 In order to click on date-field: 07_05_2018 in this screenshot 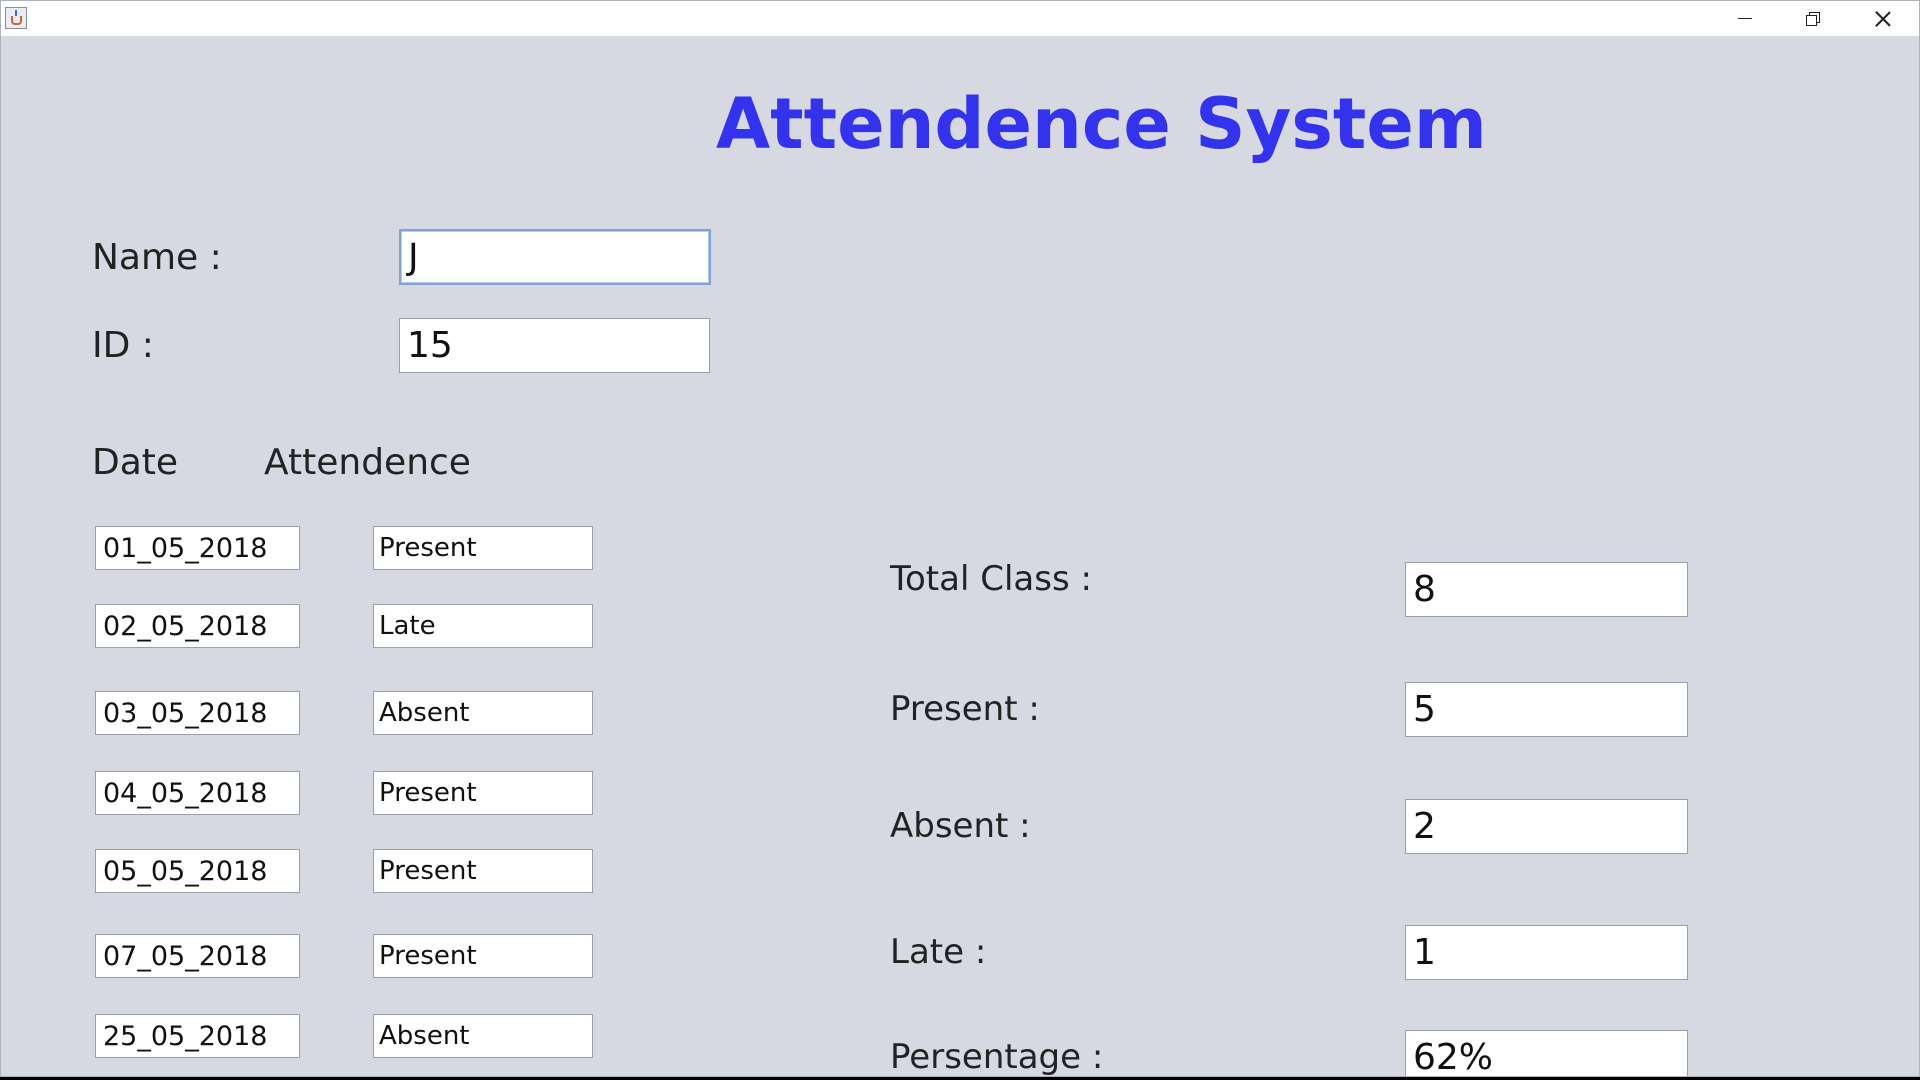, I will do `click(197, 956)`.